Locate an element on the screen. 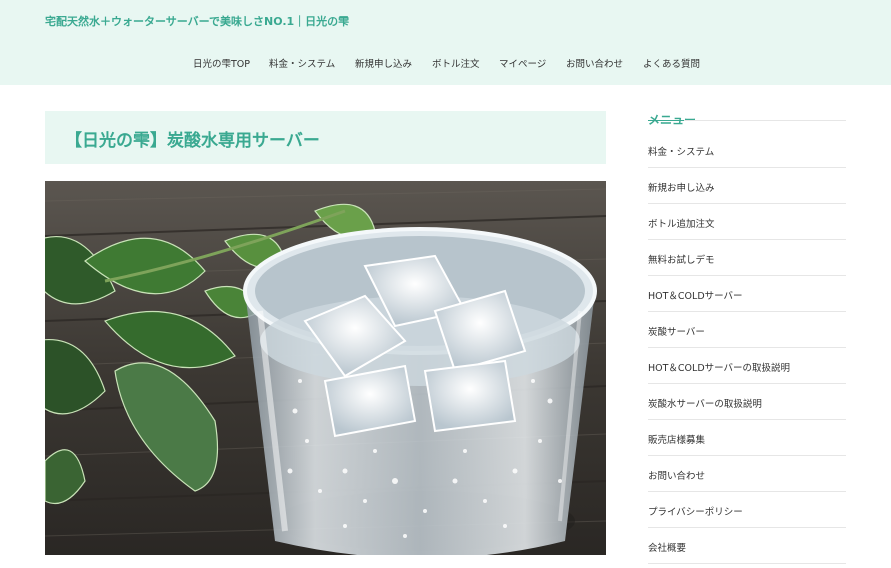 The height and width of the screenshot is (568, 891). sidebar-item-hot-cold-manual: HOT＆COLDサーバーの取扱説明 is located at coordinates (747, 366).